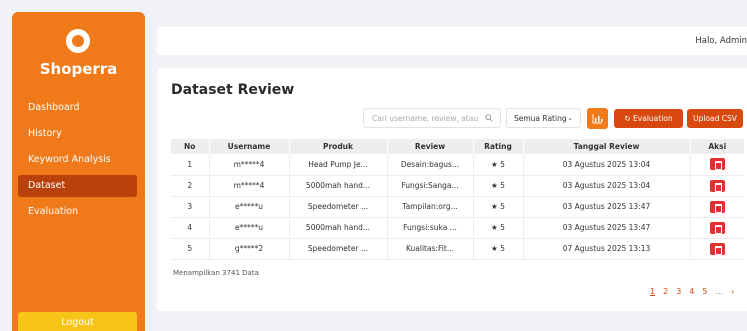 Image resolution: width=747 pixels, height=331 pixels. I want to click on rating-filter-value: Semua Rating, so click(540, 118).